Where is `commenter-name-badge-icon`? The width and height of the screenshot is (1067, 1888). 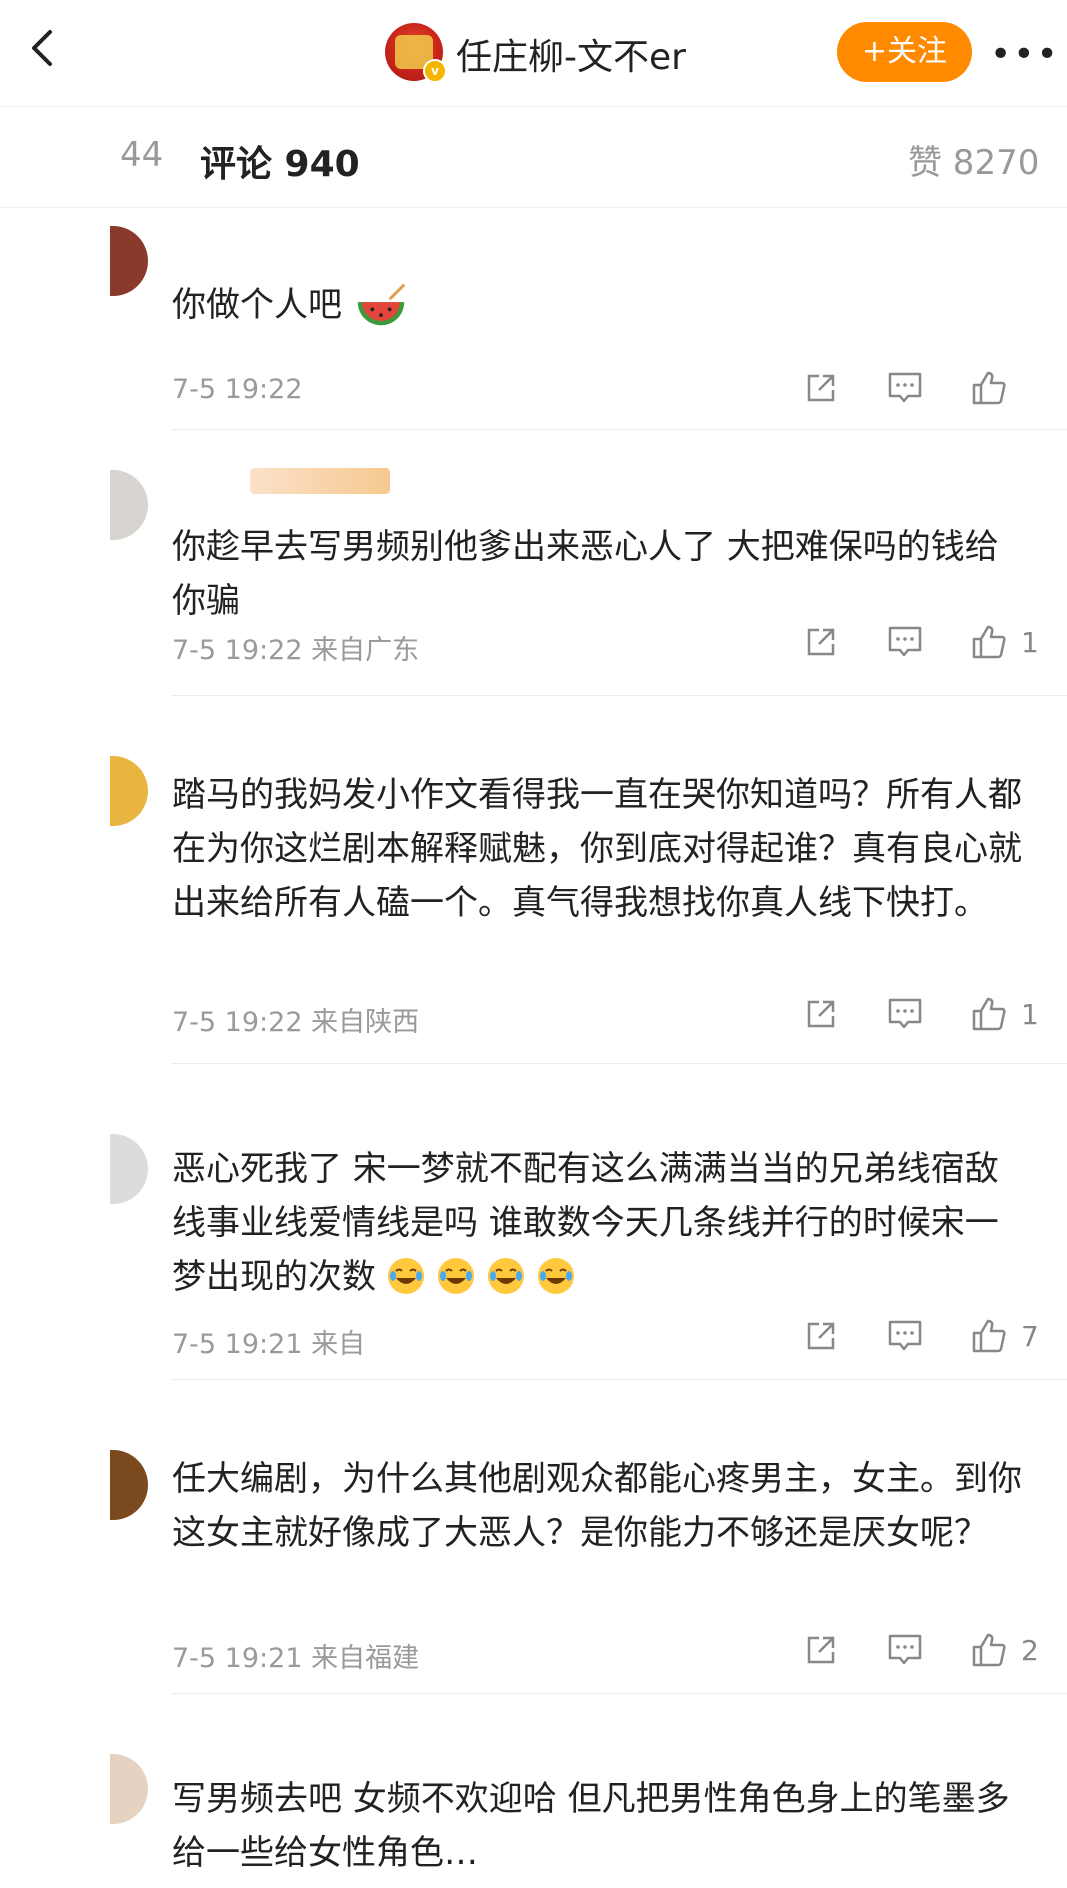
commenter-name-badge-icon is located at coordinates (320, 481).